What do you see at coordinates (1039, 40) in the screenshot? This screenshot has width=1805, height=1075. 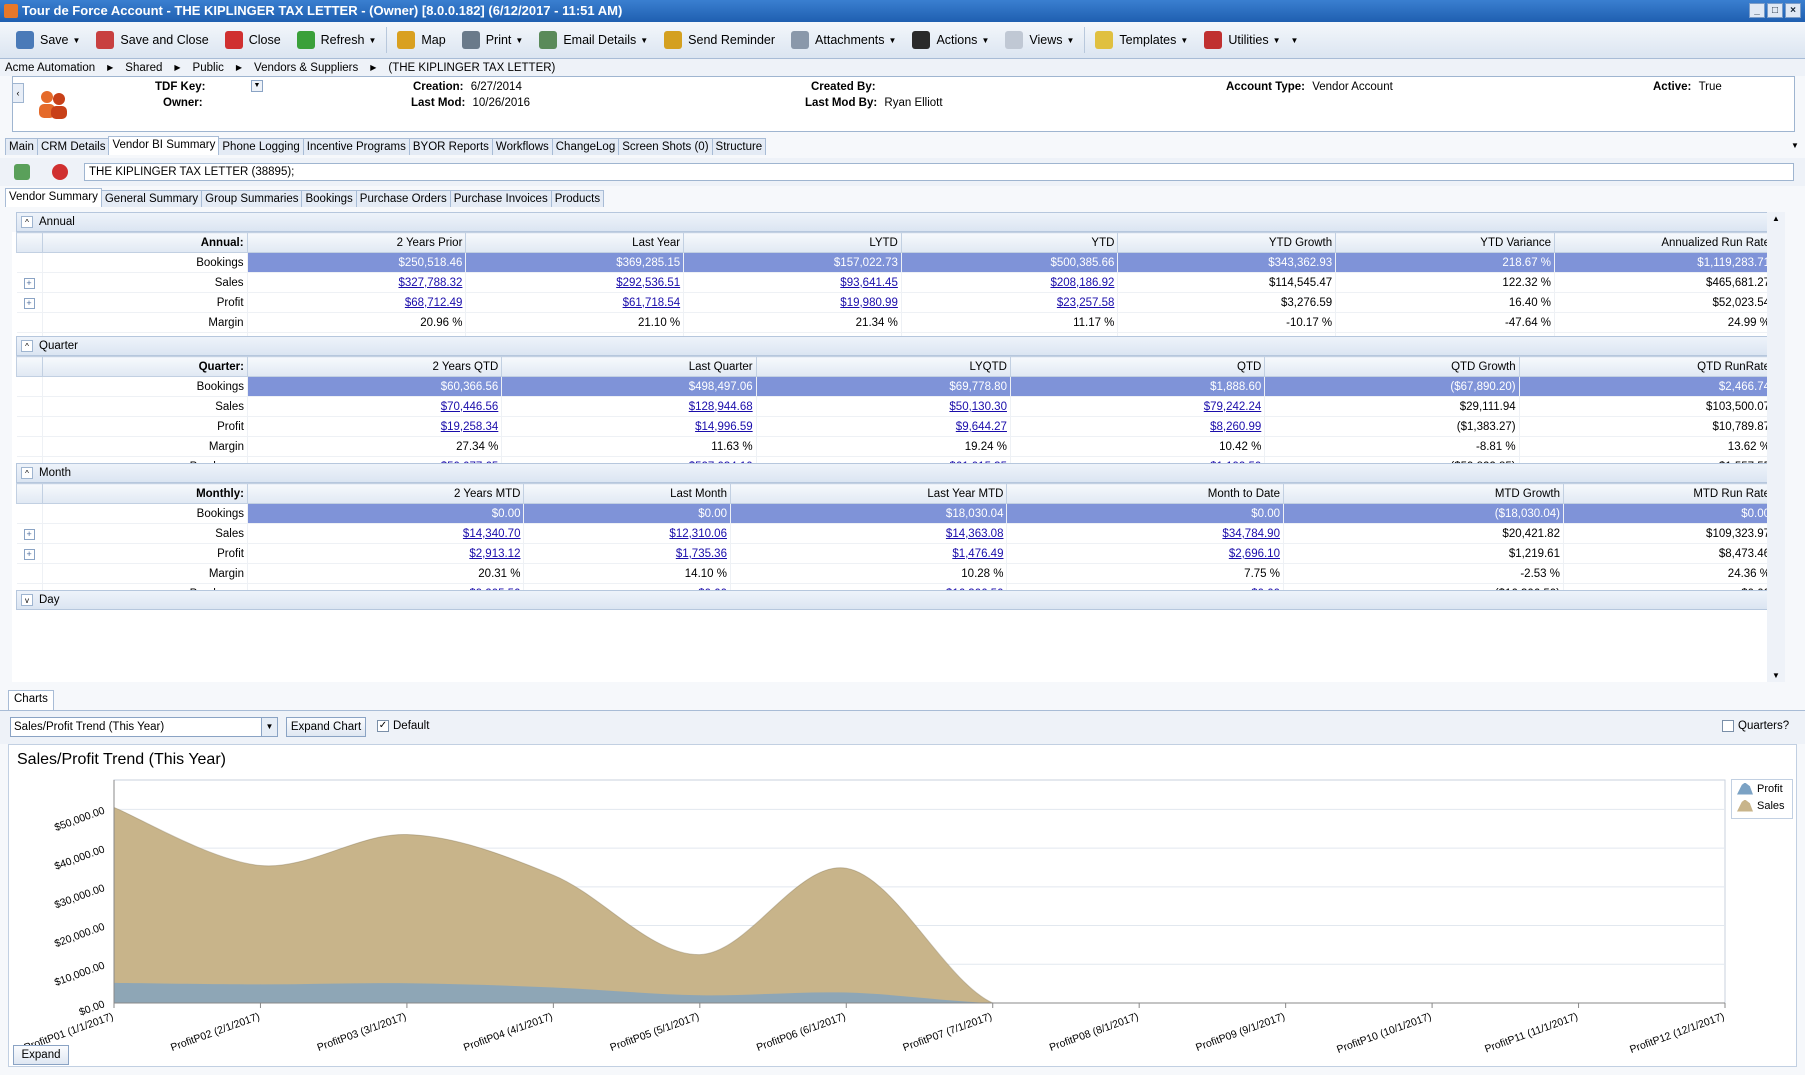 I see `views-button: Views ▼` at bounding box center [1039, 40].